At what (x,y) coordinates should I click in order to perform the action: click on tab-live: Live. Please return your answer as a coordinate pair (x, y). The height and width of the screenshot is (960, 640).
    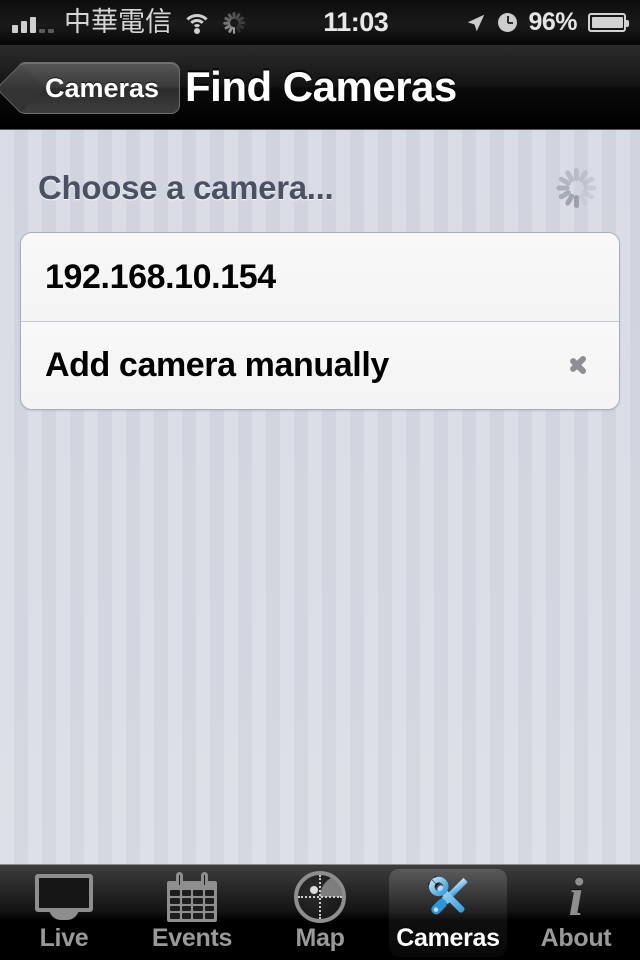
    Looking at the image, I should click on (64, 912).